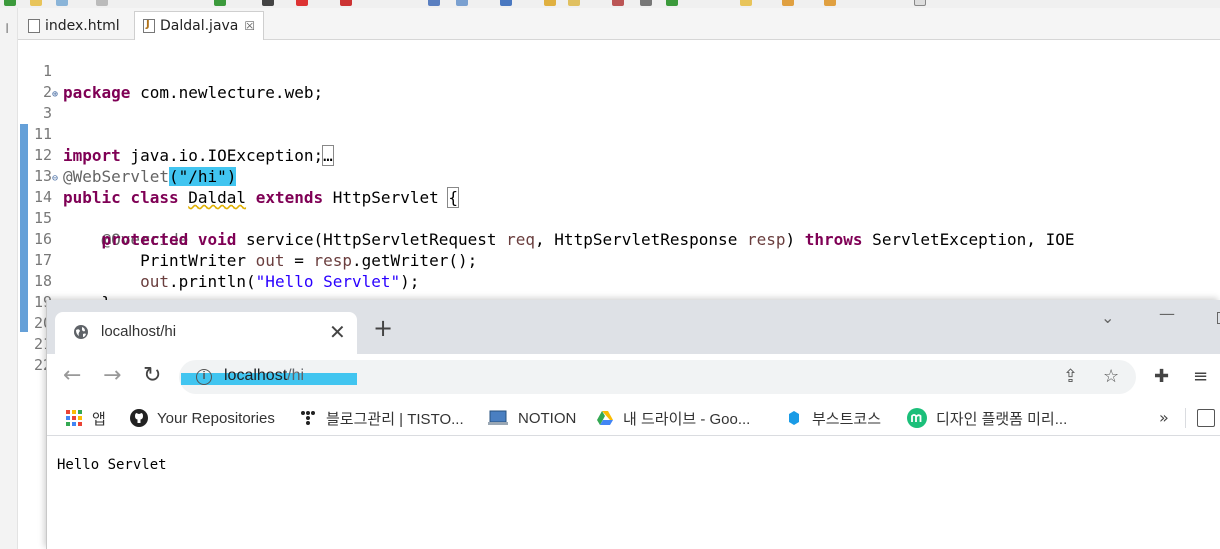  Describe the element at coordinates (633, 327) in the screenshot. I see `browser-title-bar: localhost/hi ✕ + ⌄ —` at that location.